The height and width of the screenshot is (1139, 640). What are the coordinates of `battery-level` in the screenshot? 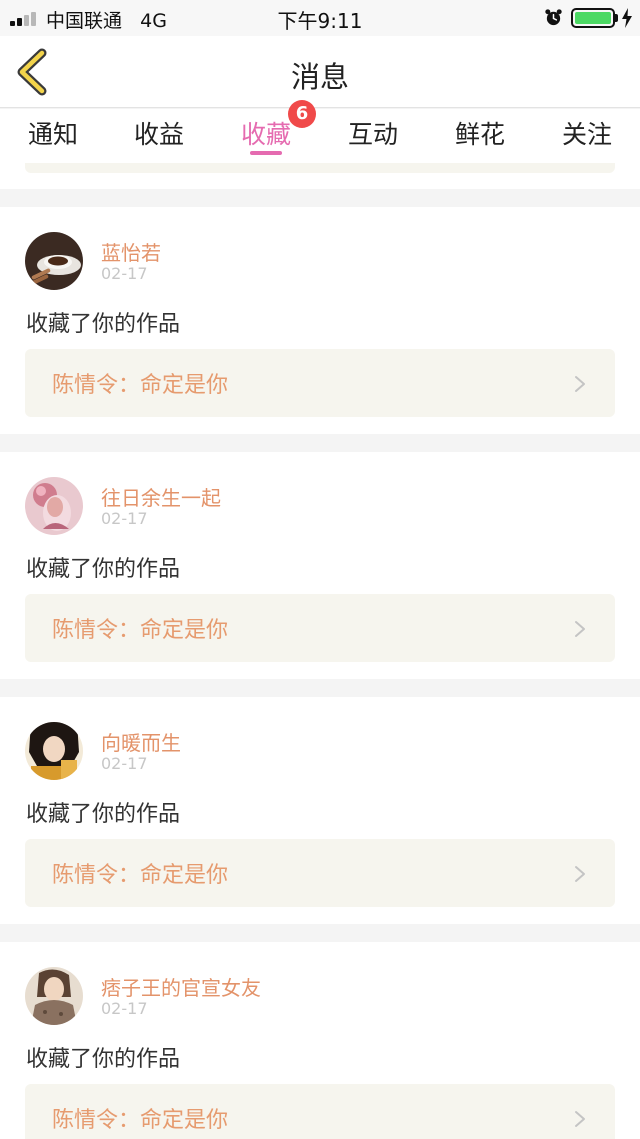 It's located at (593, 18).